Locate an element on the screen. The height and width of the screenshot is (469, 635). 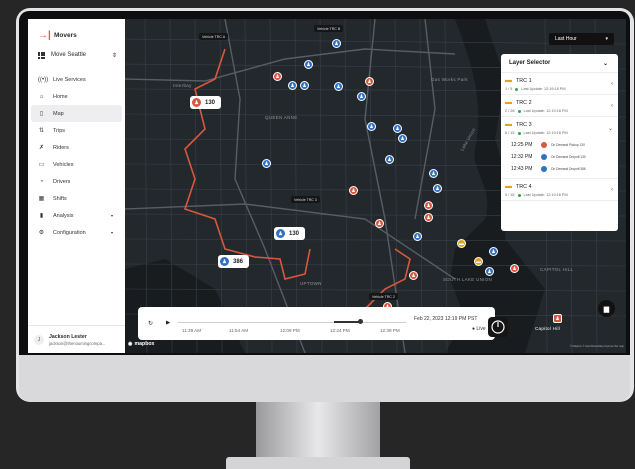
layer-group: ▬ TRC 22 / 28 Last Update: 12:19:18 PM ‹ is located at coordinates (559, 106).